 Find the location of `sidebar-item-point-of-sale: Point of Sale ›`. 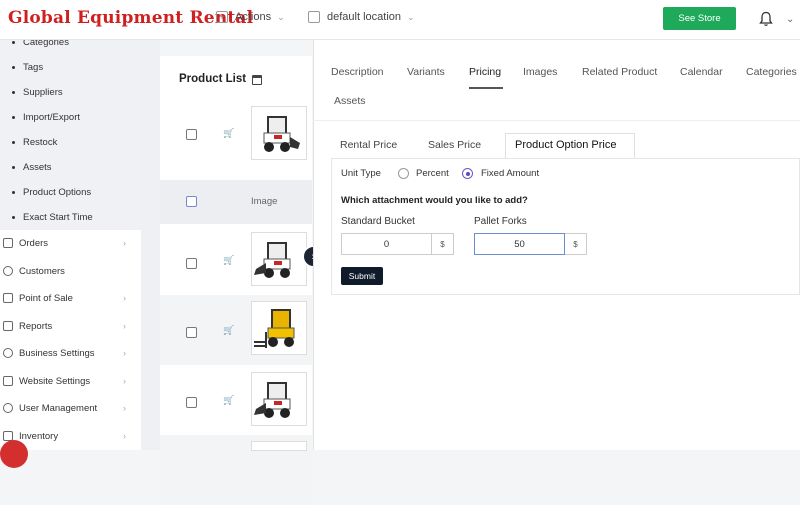

sidebar-item-point-of-sale: Point of Sale › is located at coordinates (70, 298).